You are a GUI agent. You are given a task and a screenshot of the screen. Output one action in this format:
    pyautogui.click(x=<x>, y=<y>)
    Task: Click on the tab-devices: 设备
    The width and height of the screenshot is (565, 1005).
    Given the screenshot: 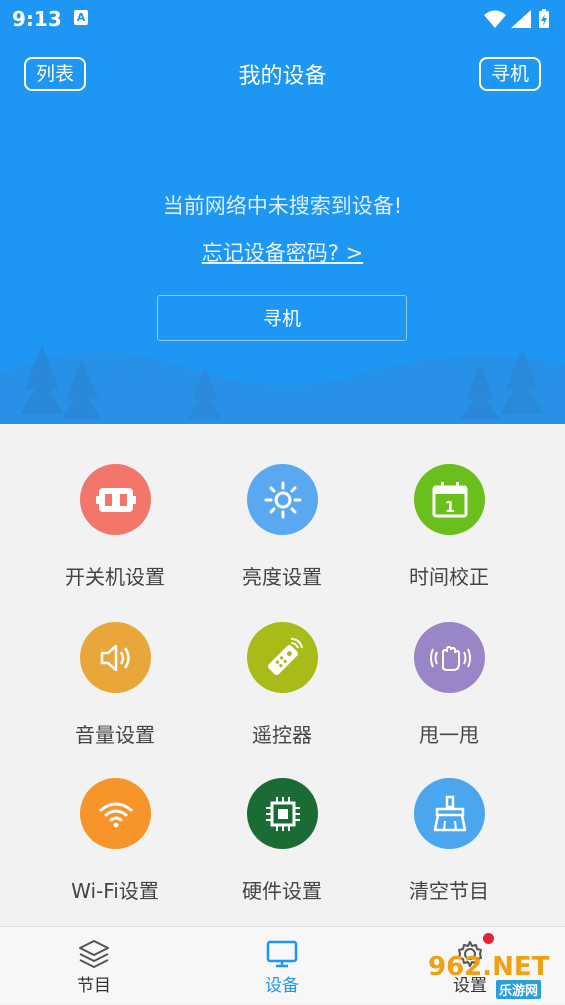 What is the action you would take?
    pyautogui.click(x=282, y=966)
    